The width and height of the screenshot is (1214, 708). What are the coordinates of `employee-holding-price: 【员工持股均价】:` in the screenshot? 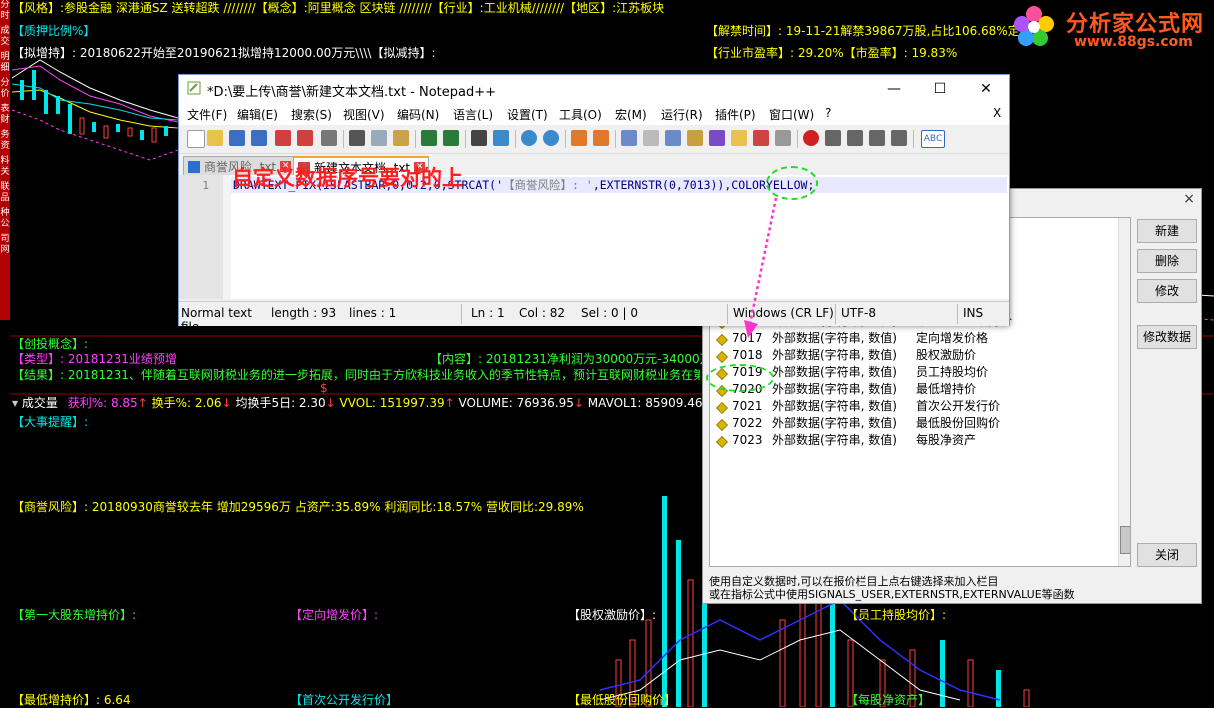 It's located at (896, 615).